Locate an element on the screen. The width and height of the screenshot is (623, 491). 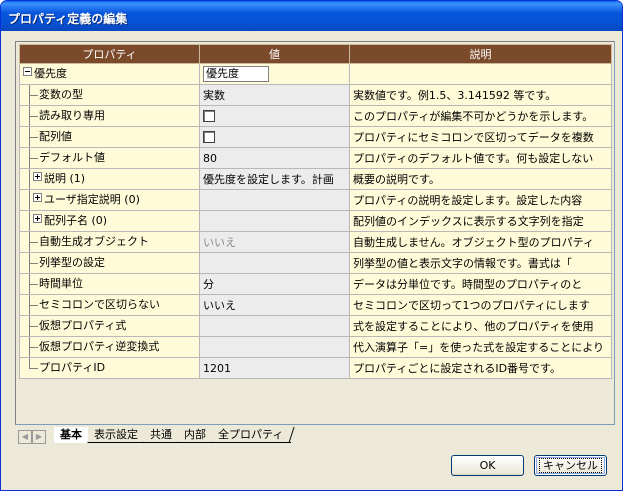
property-value-cell: 80 is located at coordinates (274, 158).